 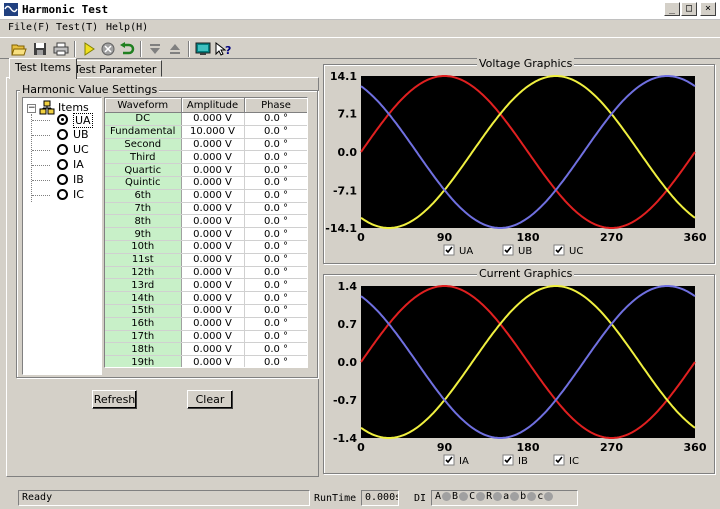 I want to click on table-row: 11st 0.000 V 0.0 °, so click(x=206, y=260).